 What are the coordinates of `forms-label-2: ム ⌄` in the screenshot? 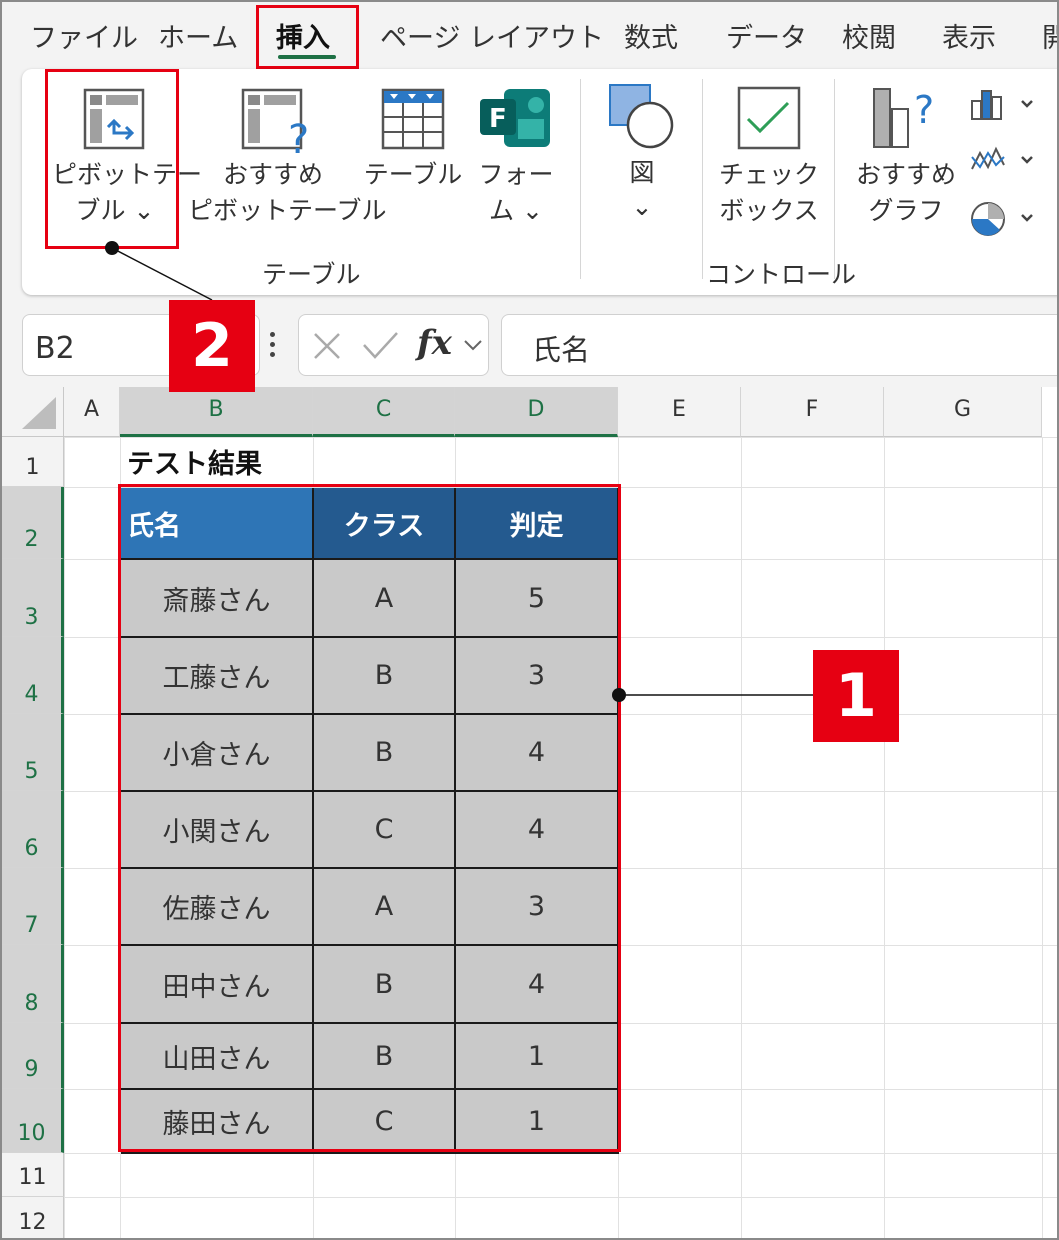 It's located at (516, 211).